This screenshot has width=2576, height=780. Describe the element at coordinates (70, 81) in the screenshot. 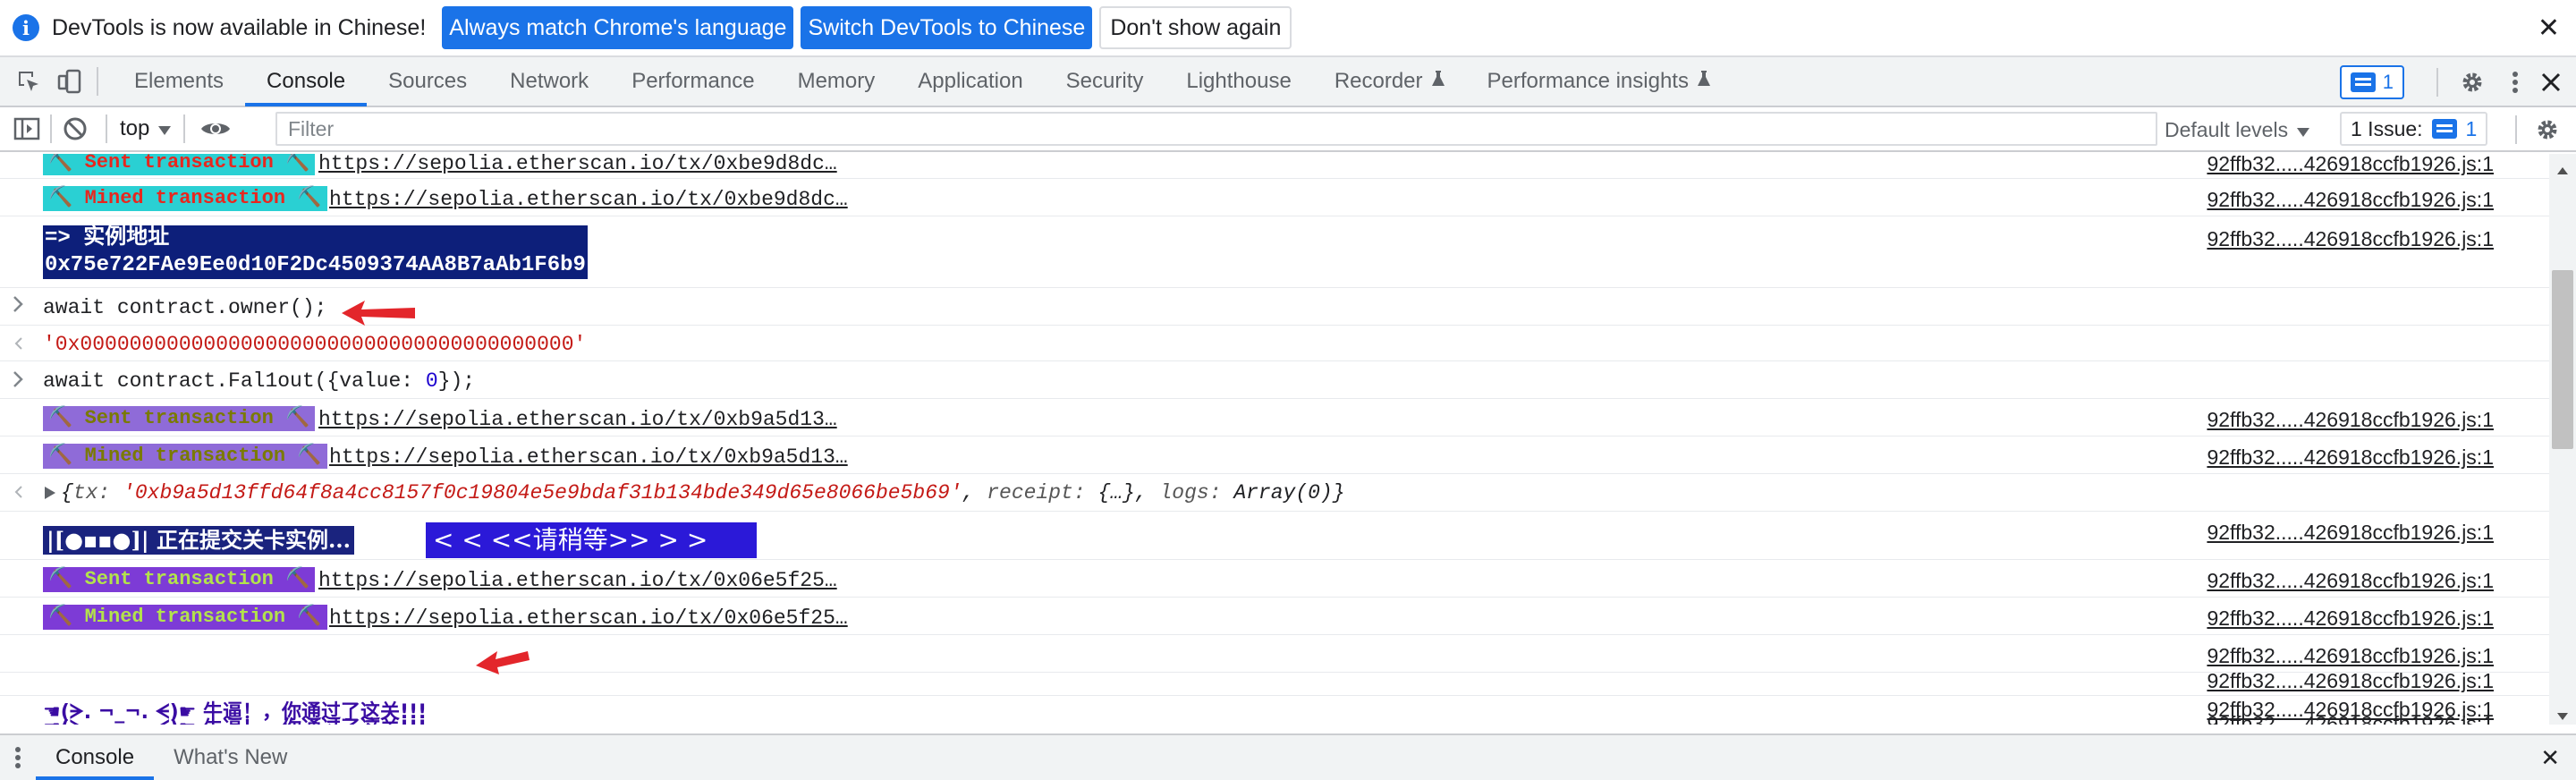

I see `device-toolbar-icon` at that location.